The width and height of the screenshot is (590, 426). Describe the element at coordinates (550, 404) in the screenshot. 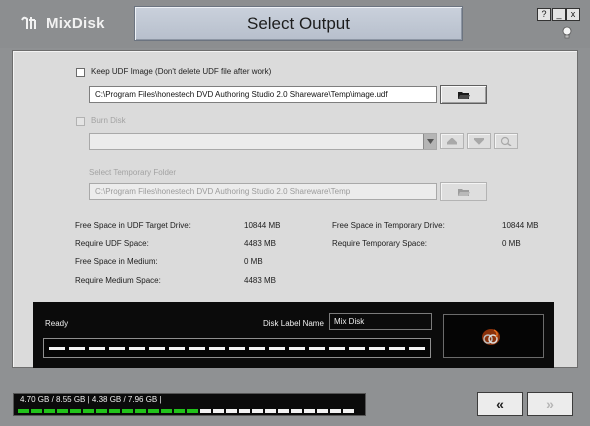

I see `next-button: »` at that location.